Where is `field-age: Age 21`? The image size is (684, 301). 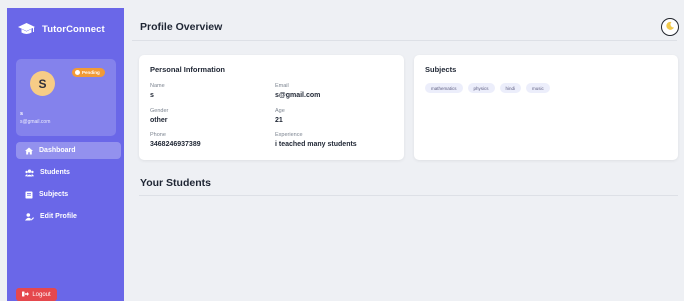 field-age: Age 21 is located at coordinates (280, 116).